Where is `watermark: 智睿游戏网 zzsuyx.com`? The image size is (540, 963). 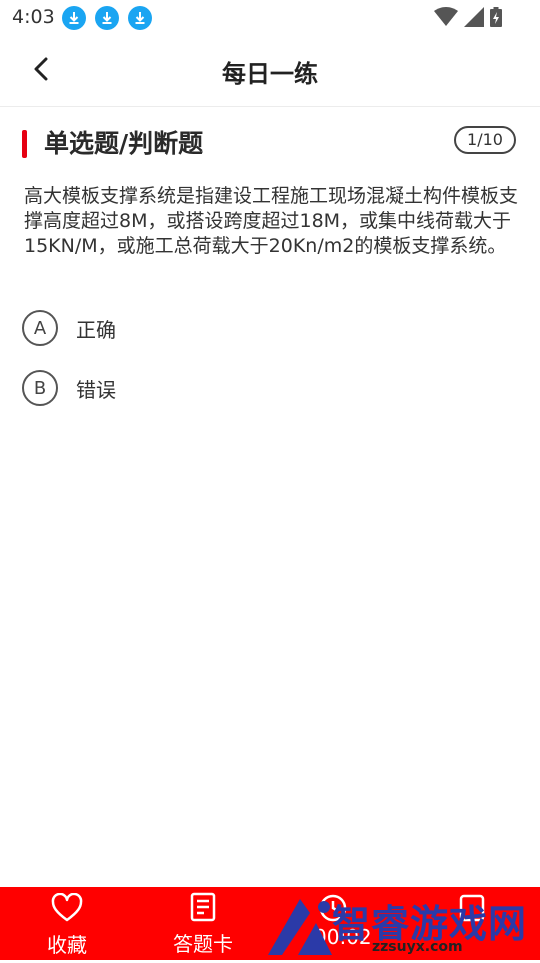
watermark: 智睿游戏网 zzsuyx.com is located at coordinates (401, 926).